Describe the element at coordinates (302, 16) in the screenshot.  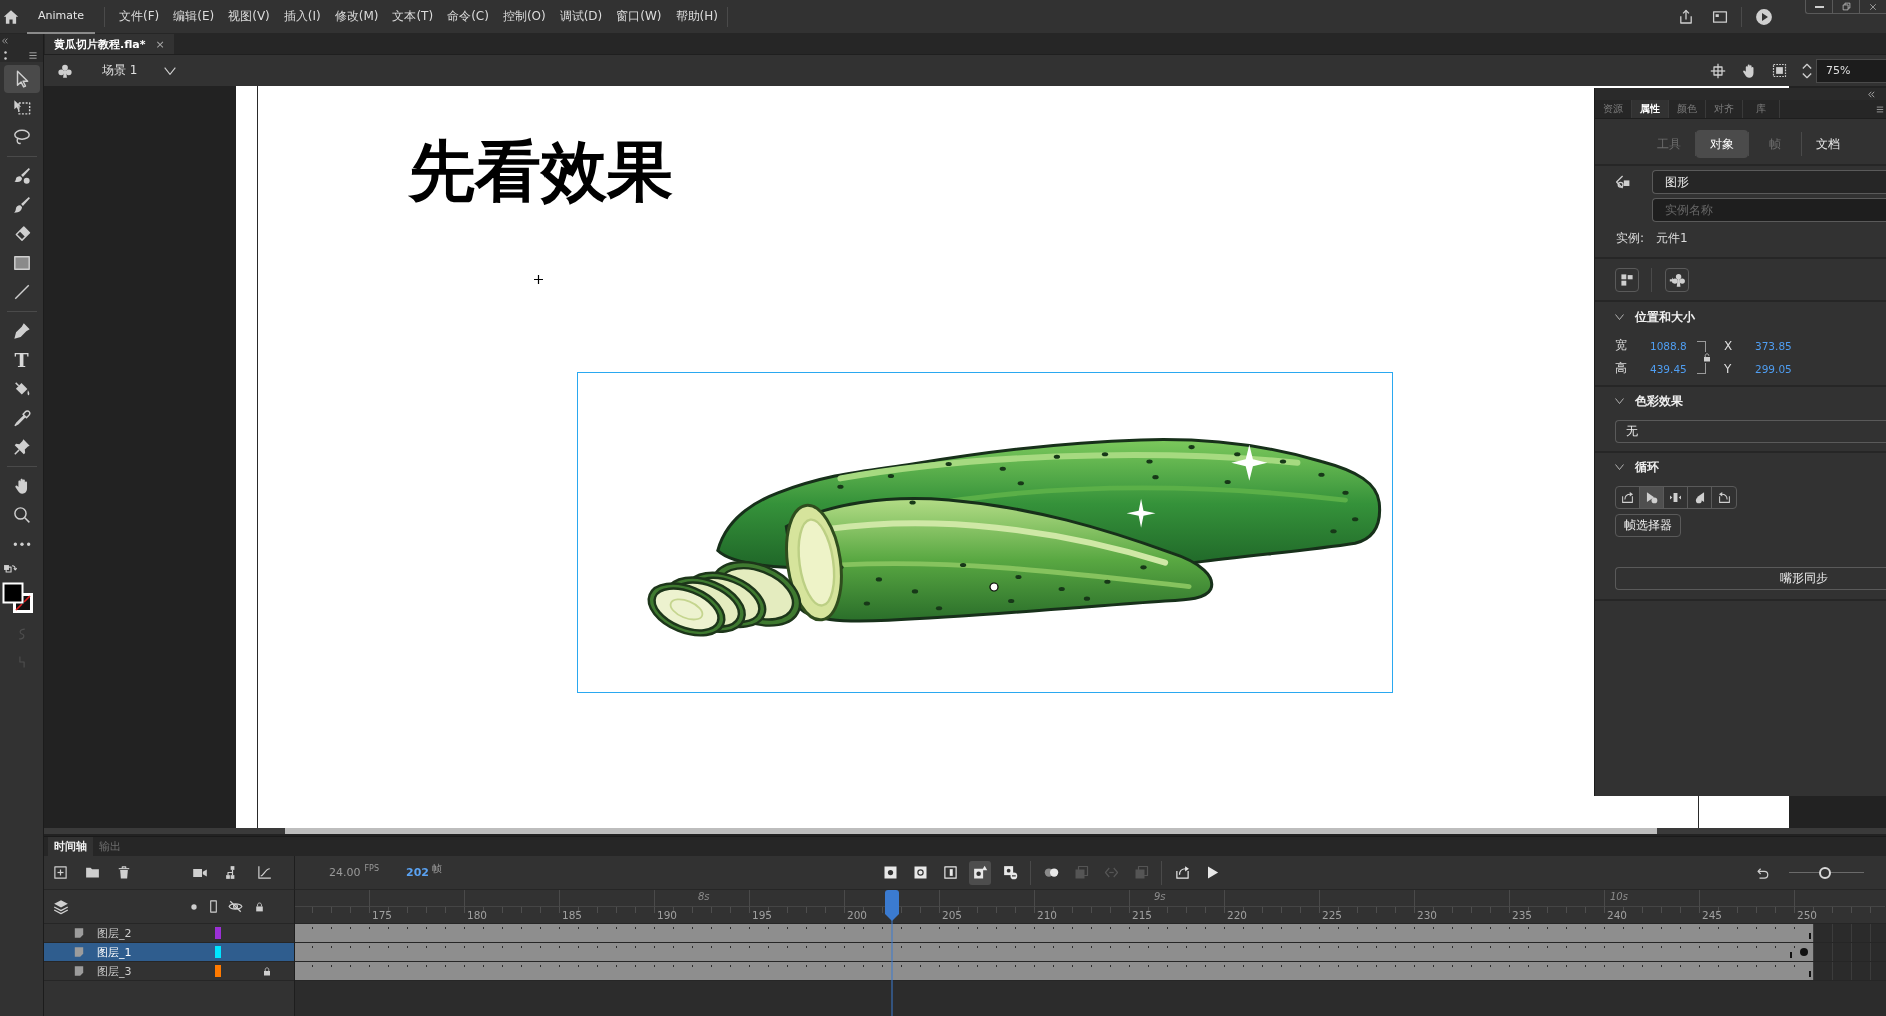
I see `menu-item: 插入(I)` at that location.